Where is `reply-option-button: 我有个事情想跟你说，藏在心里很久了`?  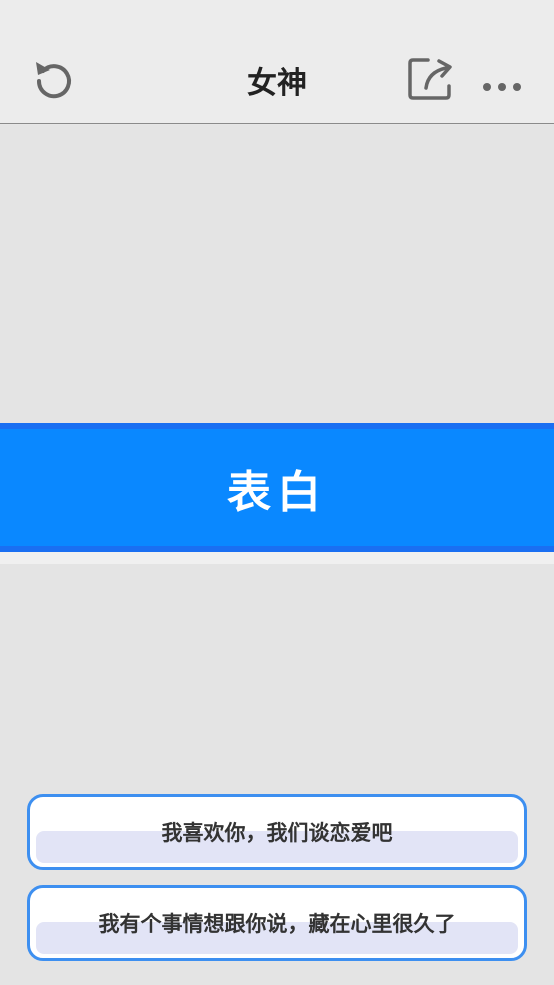 reply-option-button: 我有个事情想跟你说，藏在心里很久了 is located at coordinates (277, 923).